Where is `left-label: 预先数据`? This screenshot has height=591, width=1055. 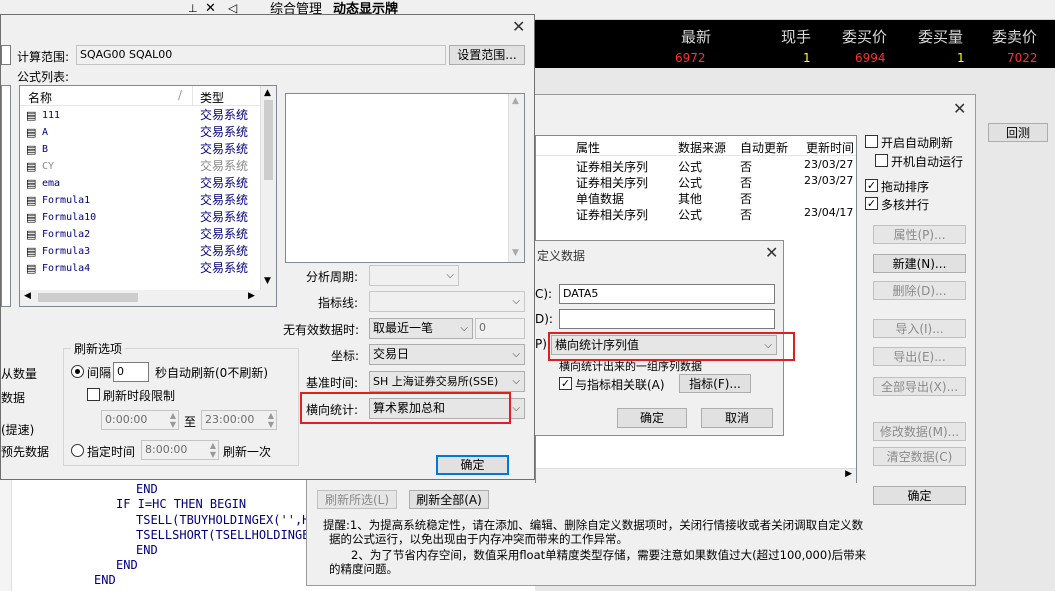 left-label: 预先数据 is located at coordinates (25, 452).